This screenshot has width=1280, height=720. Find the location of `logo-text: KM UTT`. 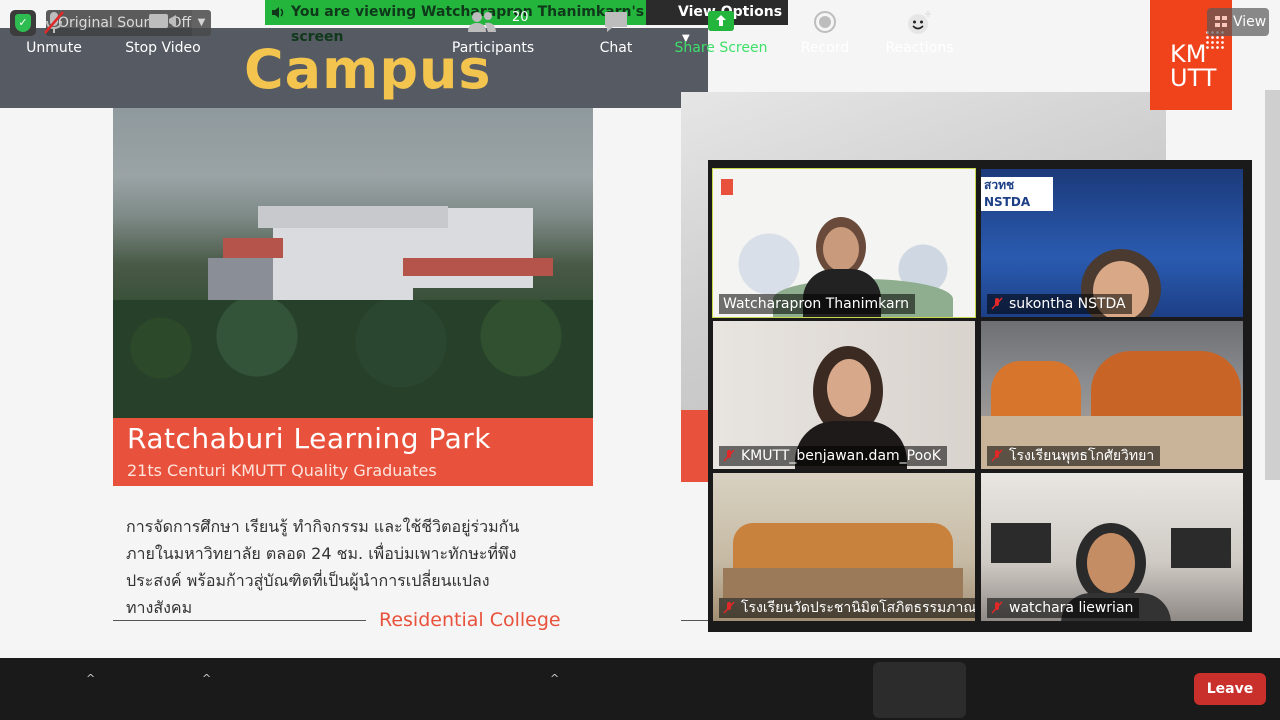

logo-text: KM UTT is located at coordinates (1193, 66).